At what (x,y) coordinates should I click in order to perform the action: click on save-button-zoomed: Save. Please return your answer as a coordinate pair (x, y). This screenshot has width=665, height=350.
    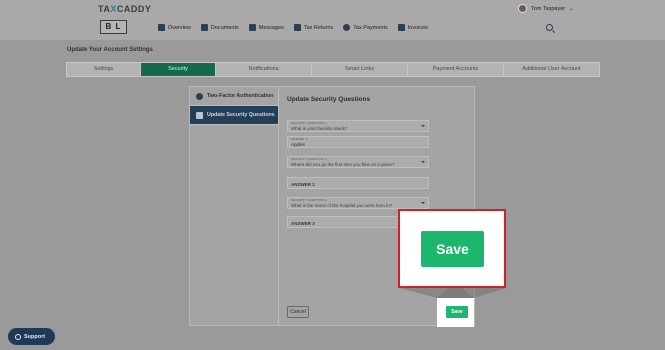
    Looking at the image, I should click on (452, 249).